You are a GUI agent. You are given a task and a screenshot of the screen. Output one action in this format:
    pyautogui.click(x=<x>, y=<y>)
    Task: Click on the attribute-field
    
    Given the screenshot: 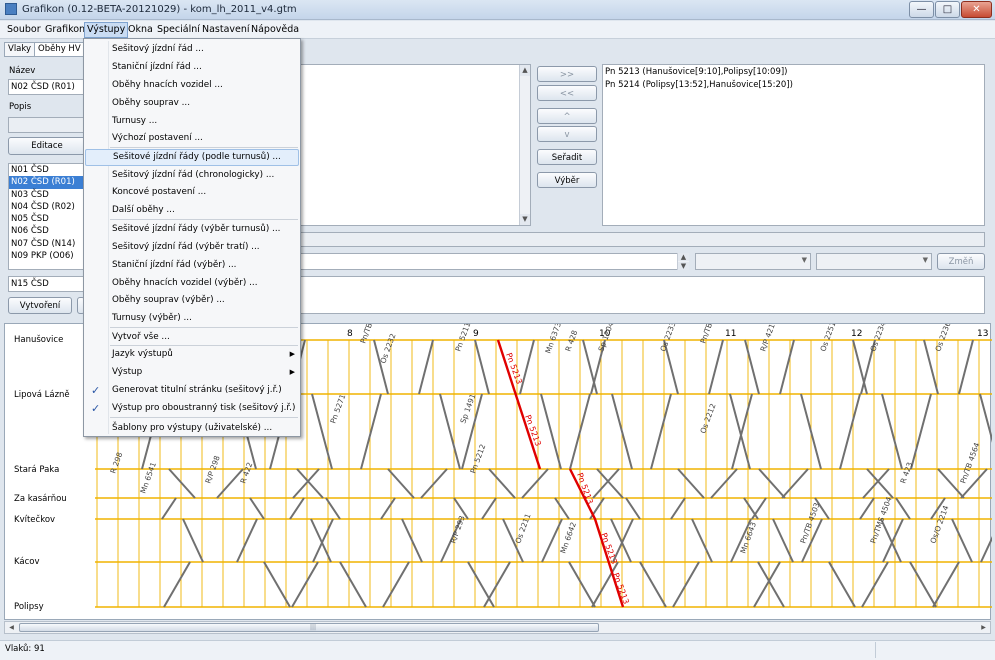 What is the action you would take?
    pyautogui.click(x=490, y=261)
    